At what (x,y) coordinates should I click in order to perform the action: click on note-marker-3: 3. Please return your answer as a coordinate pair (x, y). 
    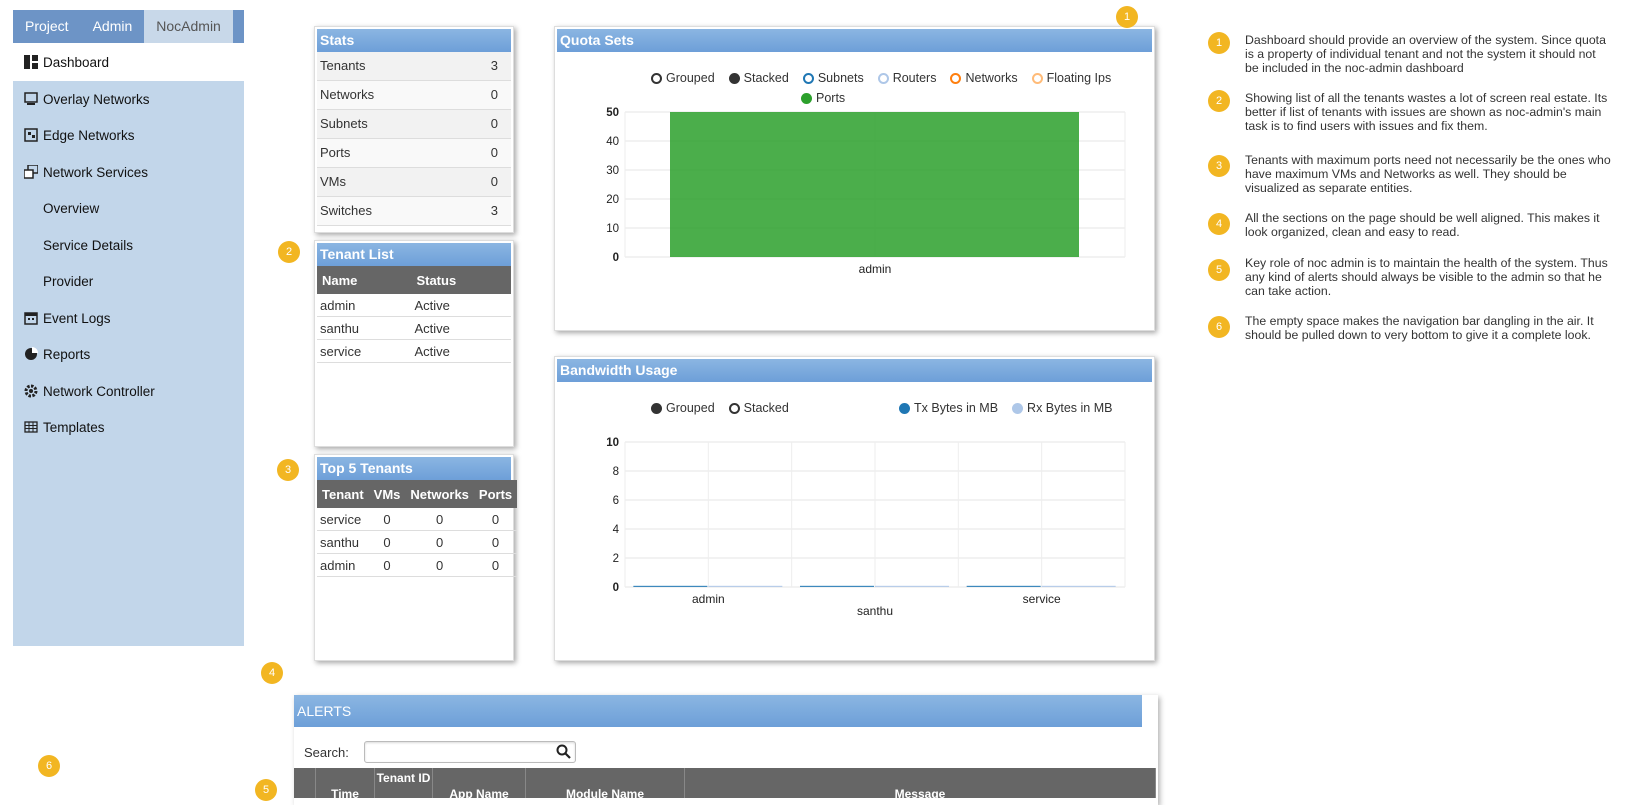
    Looking at the image, I should click on (1219, 166).